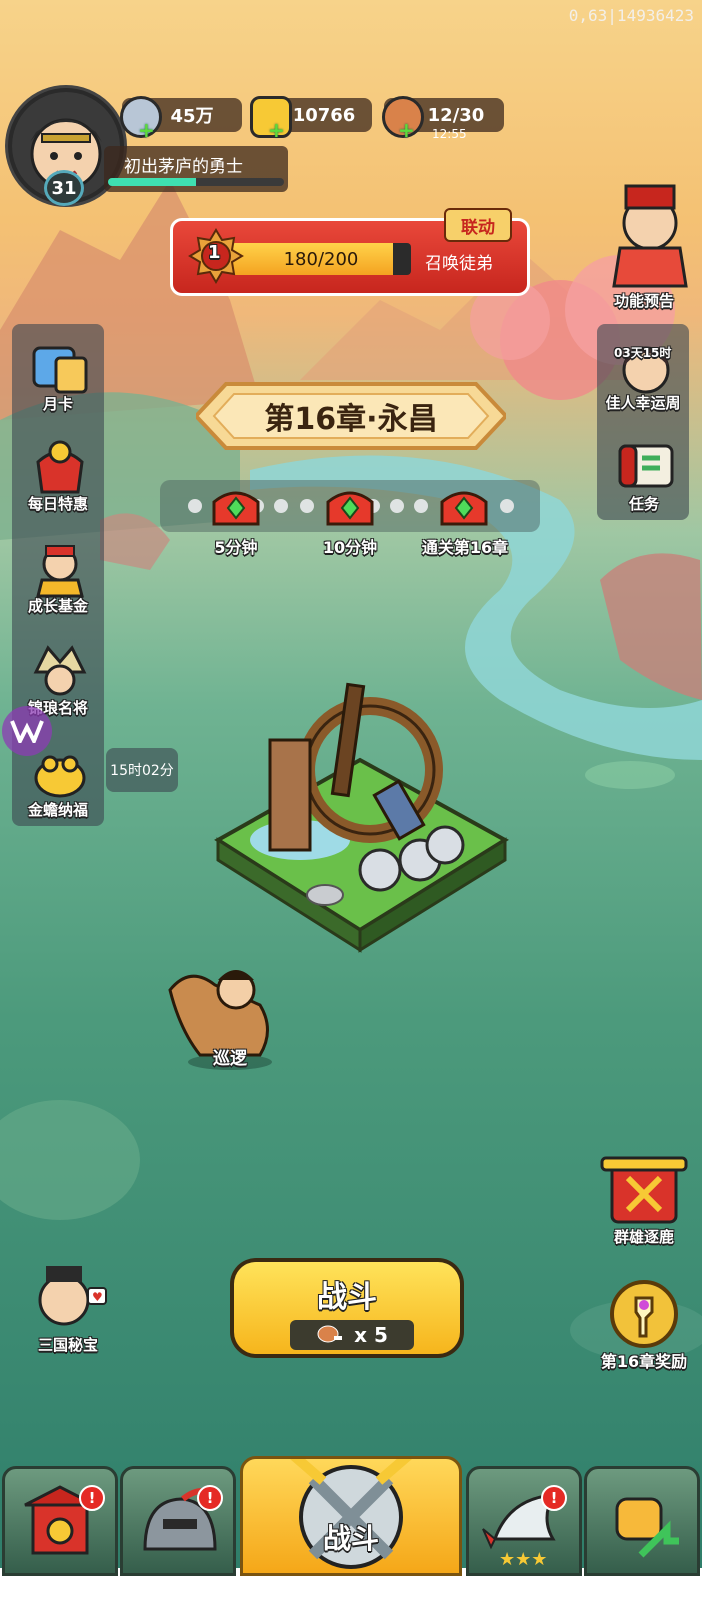  What do you see at coordinates (64, 188) in the screenshot?
I see `player-level: 31` at bounding box center [64, 188].